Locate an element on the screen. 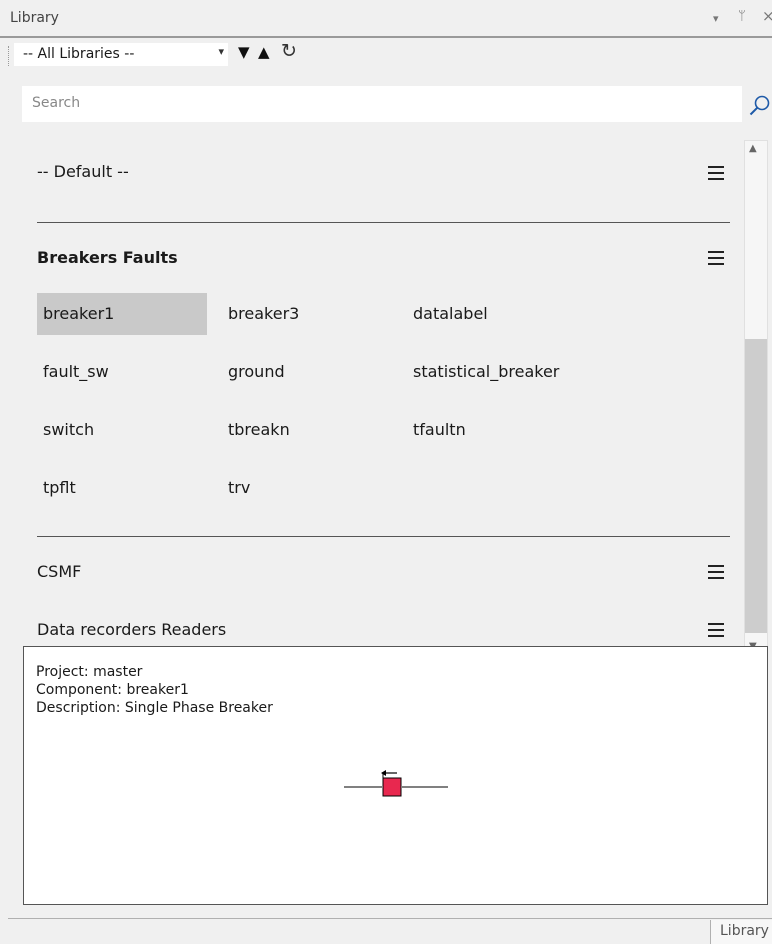 The width and height of the screenshot is (772, 944). breaker-symbol-icon is located at coordinates (396, 783).